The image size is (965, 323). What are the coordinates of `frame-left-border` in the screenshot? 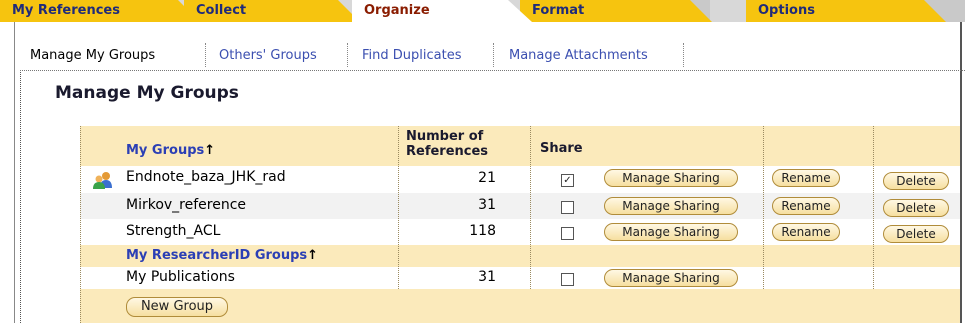 It's located at (14, 172).